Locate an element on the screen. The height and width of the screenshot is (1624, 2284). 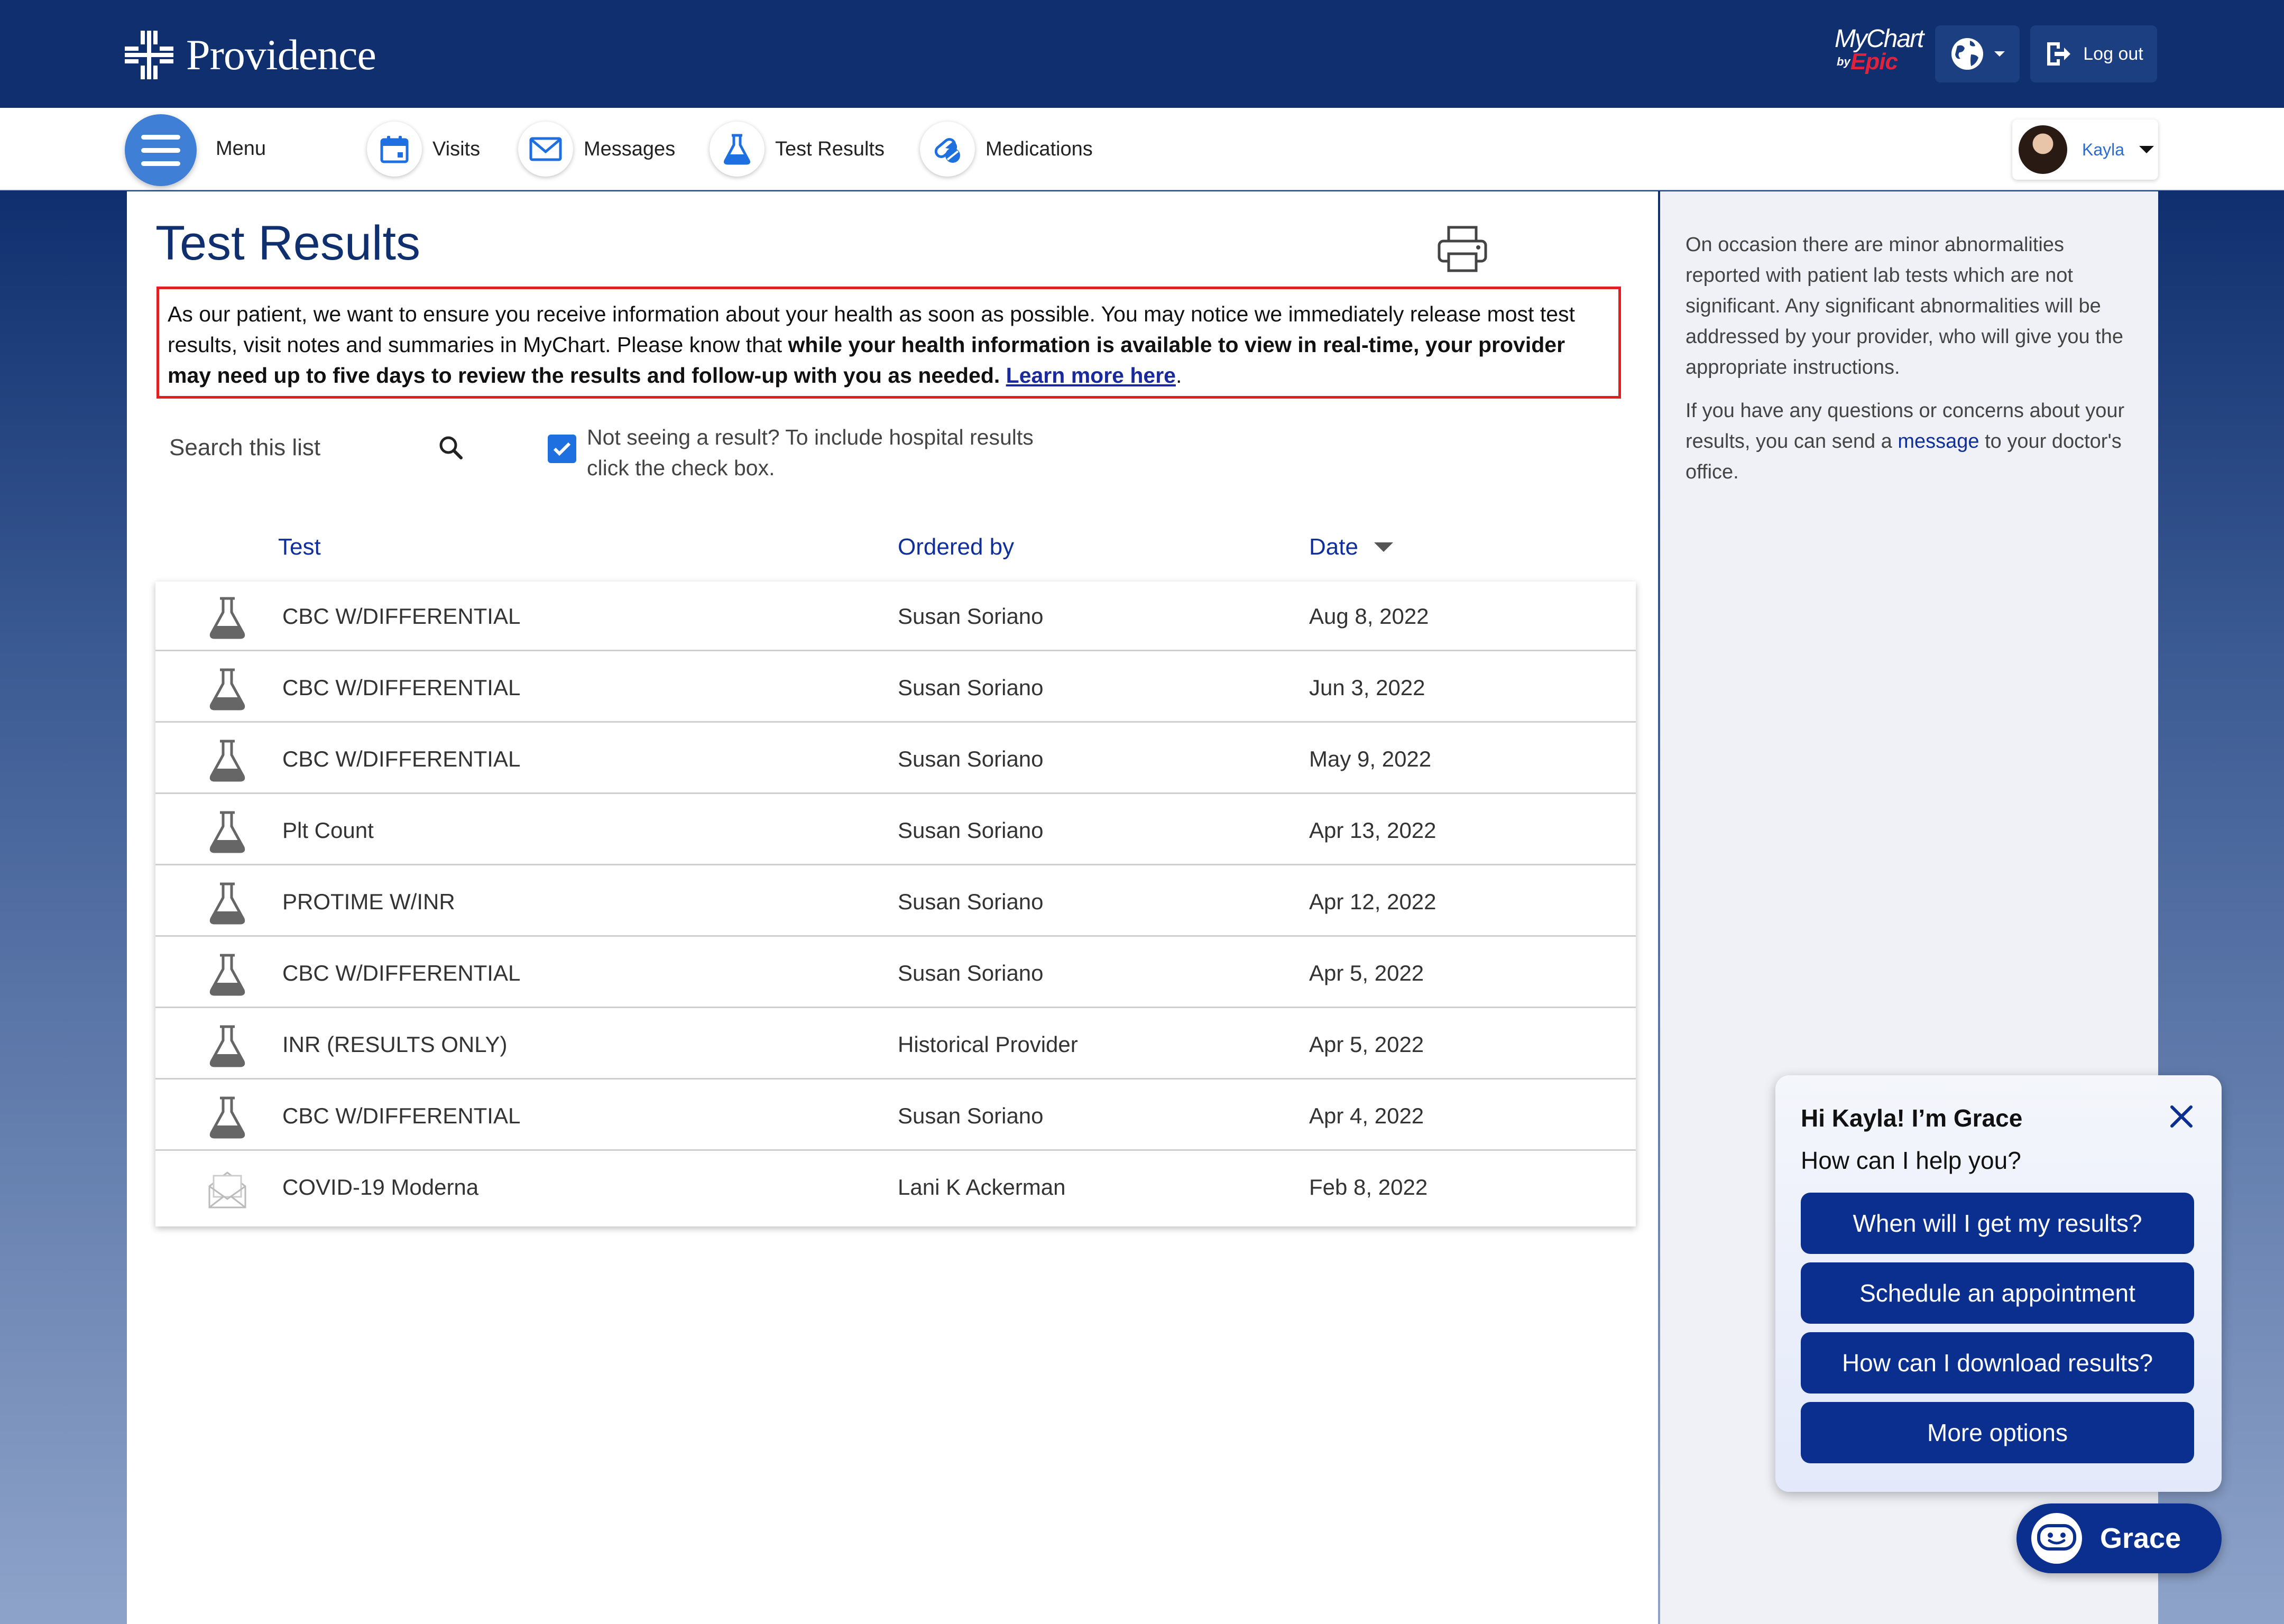
search-input is located at coordinates (283, 448).